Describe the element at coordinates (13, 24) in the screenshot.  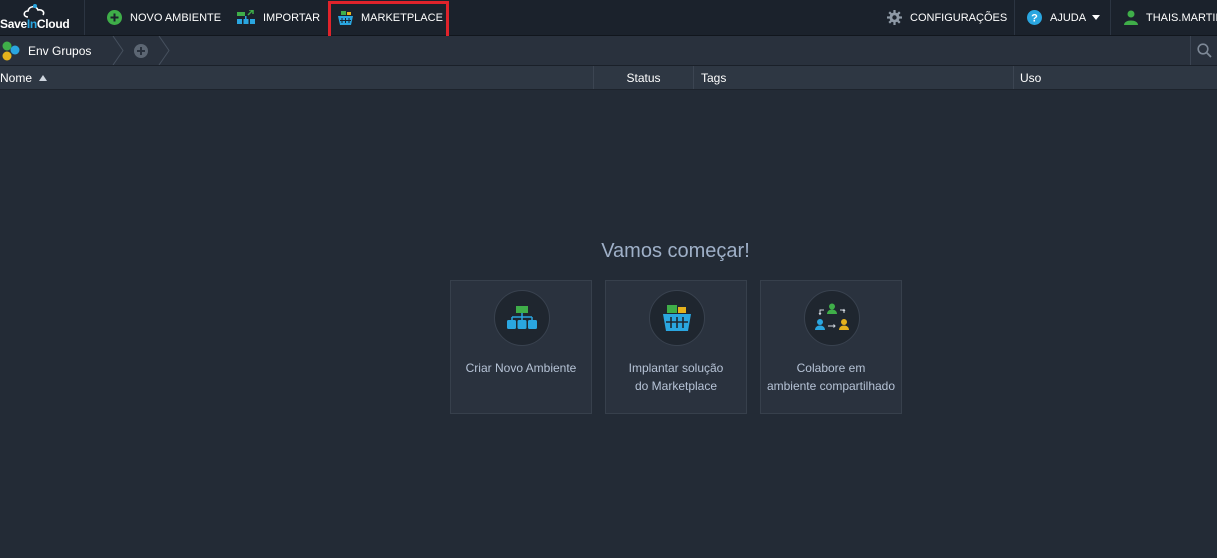
I see `logo-text-save: Save` at that location.